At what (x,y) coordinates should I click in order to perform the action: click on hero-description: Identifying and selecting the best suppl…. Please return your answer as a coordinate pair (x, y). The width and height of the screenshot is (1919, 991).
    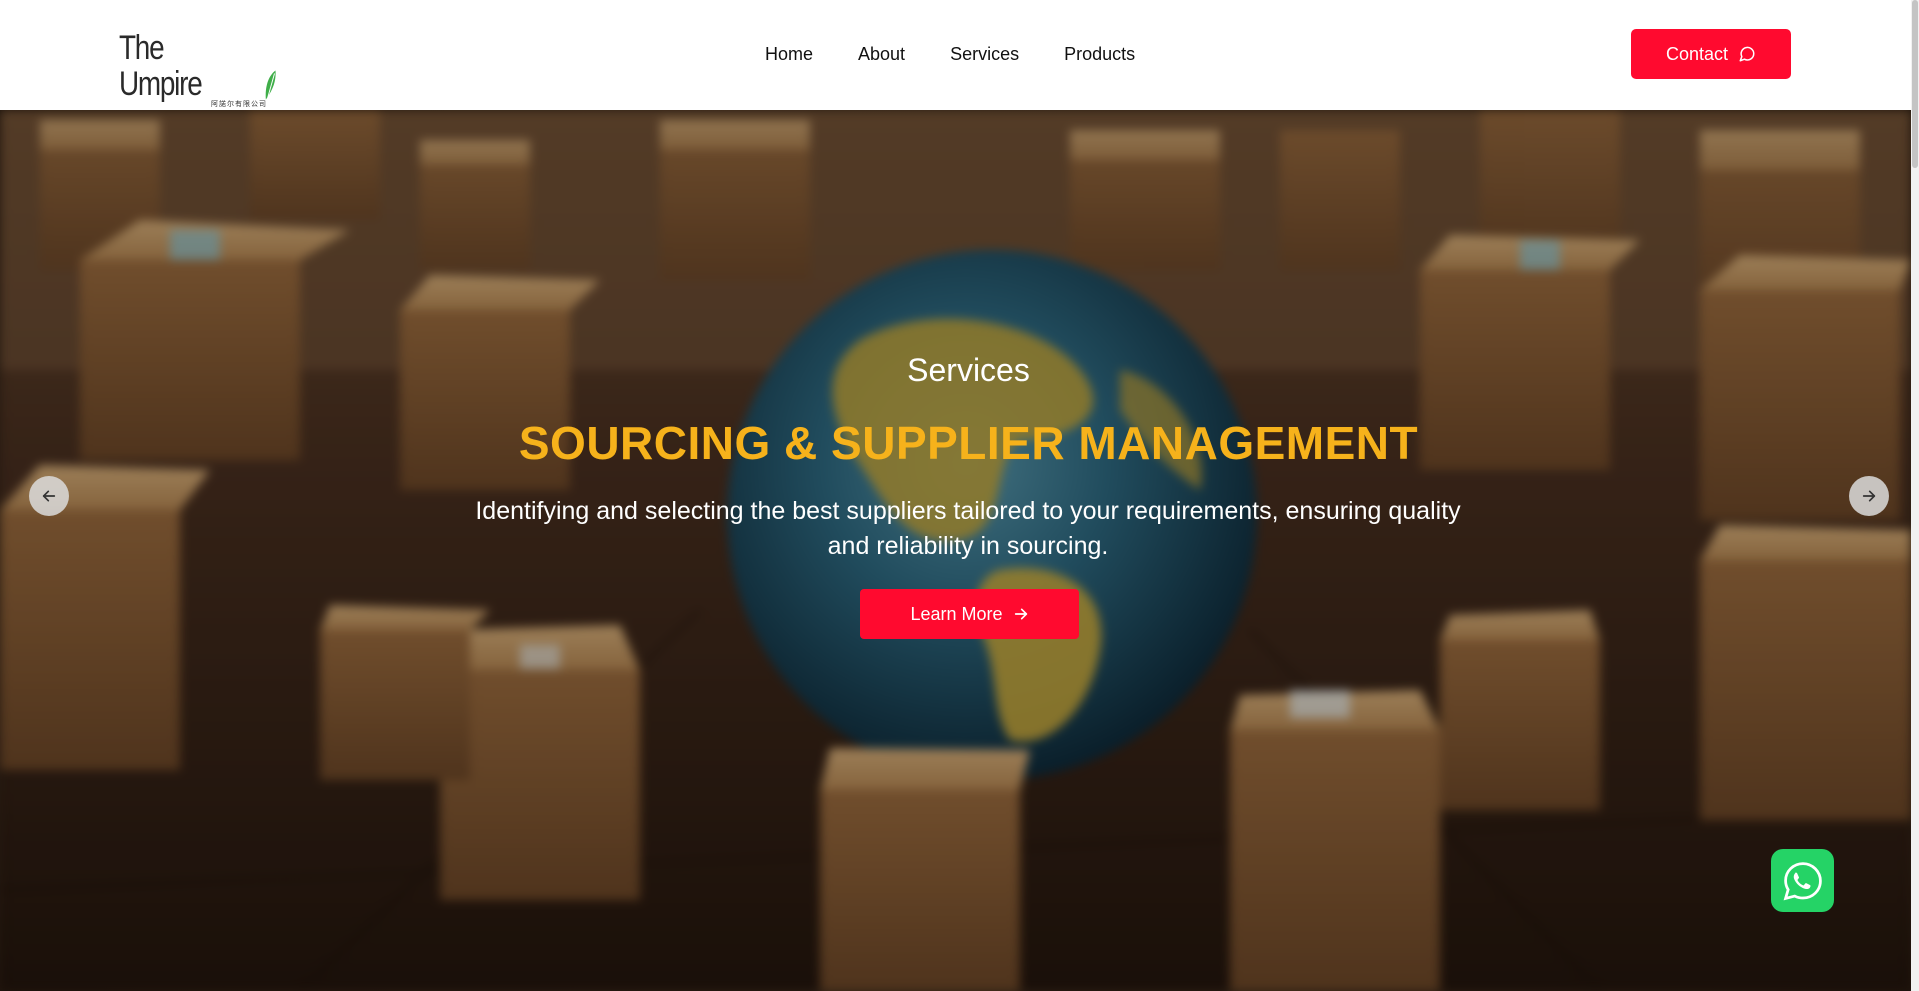
    Looking at the image, I should click on (968, 528).